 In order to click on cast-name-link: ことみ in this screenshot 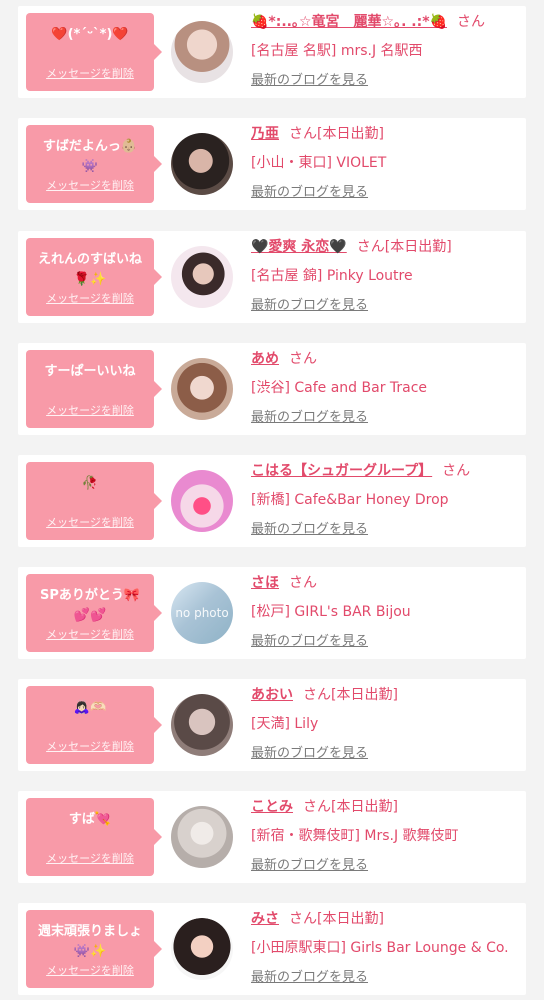, I will do `click(272, 807)`.